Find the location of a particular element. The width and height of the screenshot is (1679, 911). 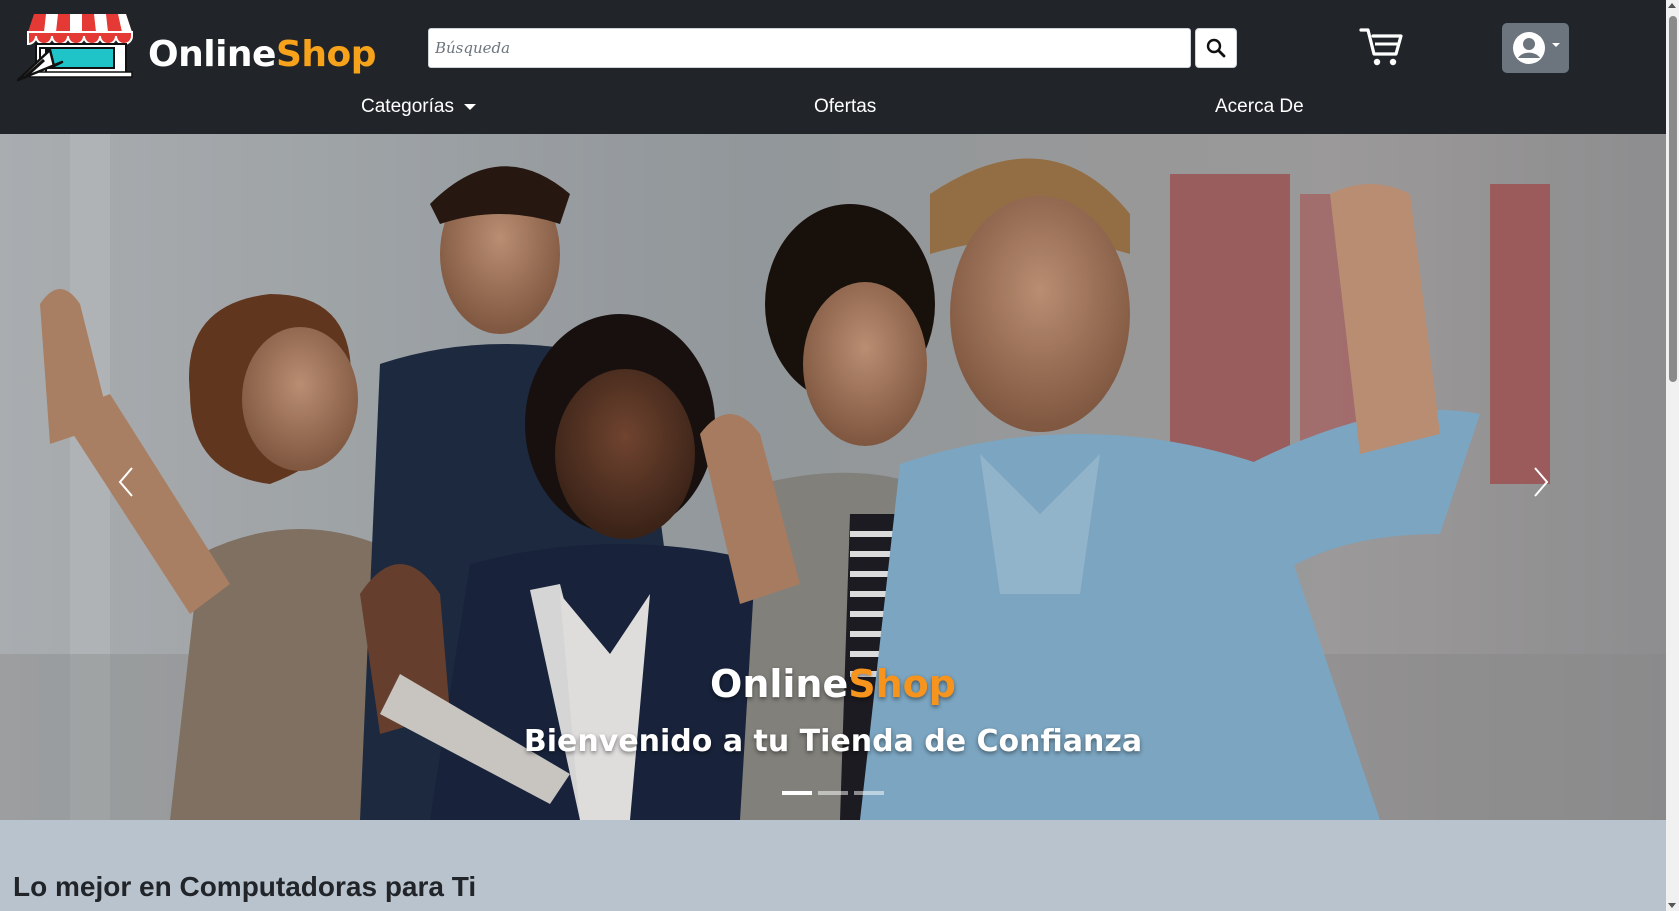

chevron-right-icon is located at coordinates (1541, 482).